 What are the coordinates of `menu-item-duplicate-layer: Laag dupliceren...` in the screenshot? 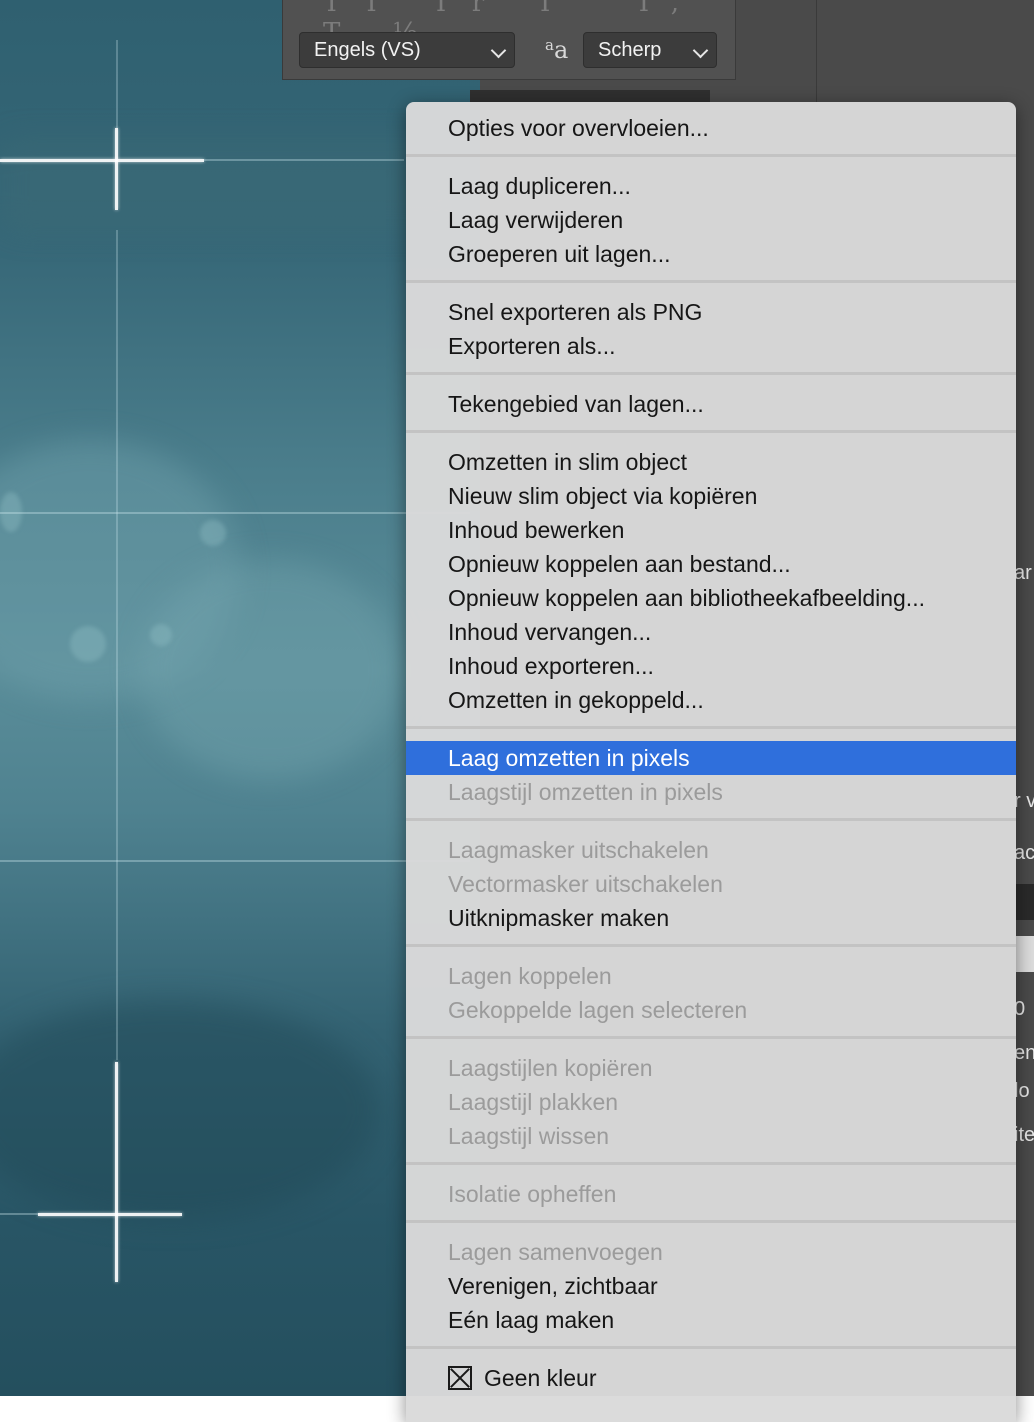 It's located at (711, 186).